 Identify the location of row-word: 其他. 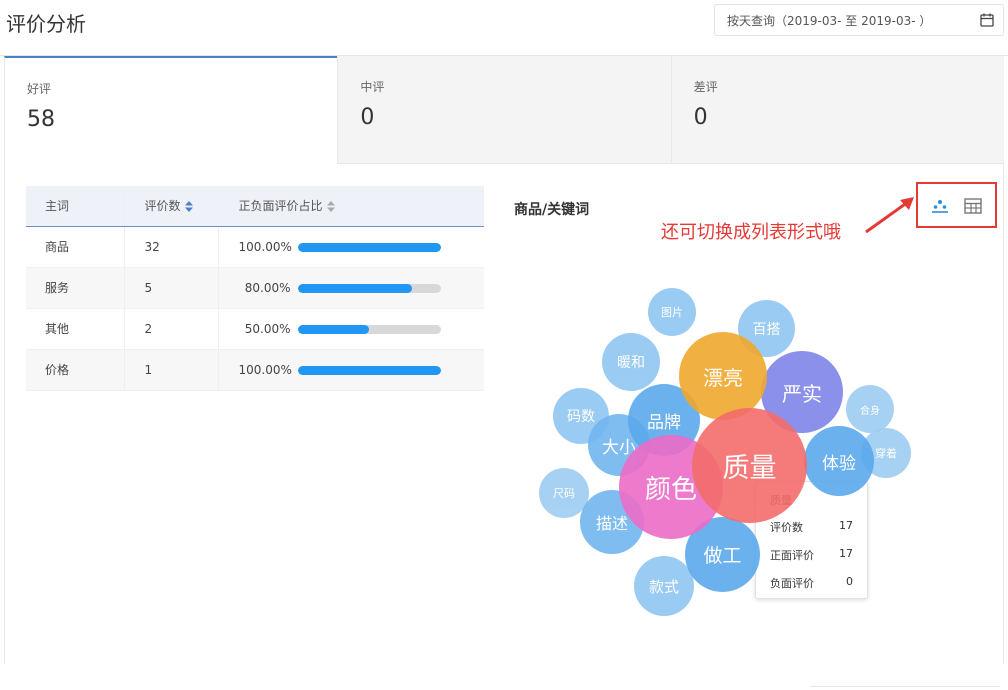
(75, 329).